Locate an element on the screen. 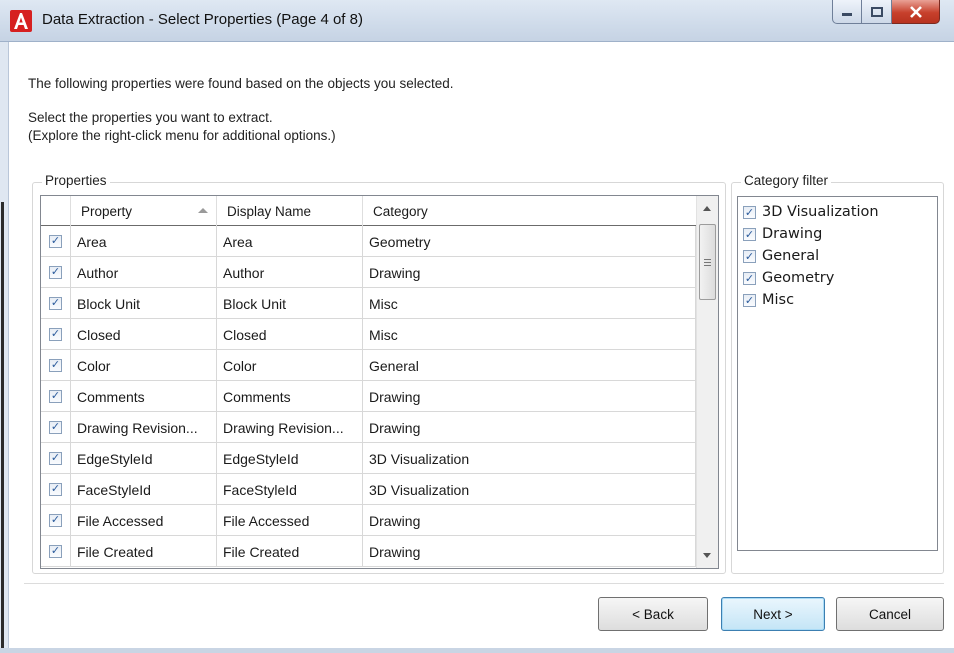  category-cell: Geometry is located at coordinates (529, 241).